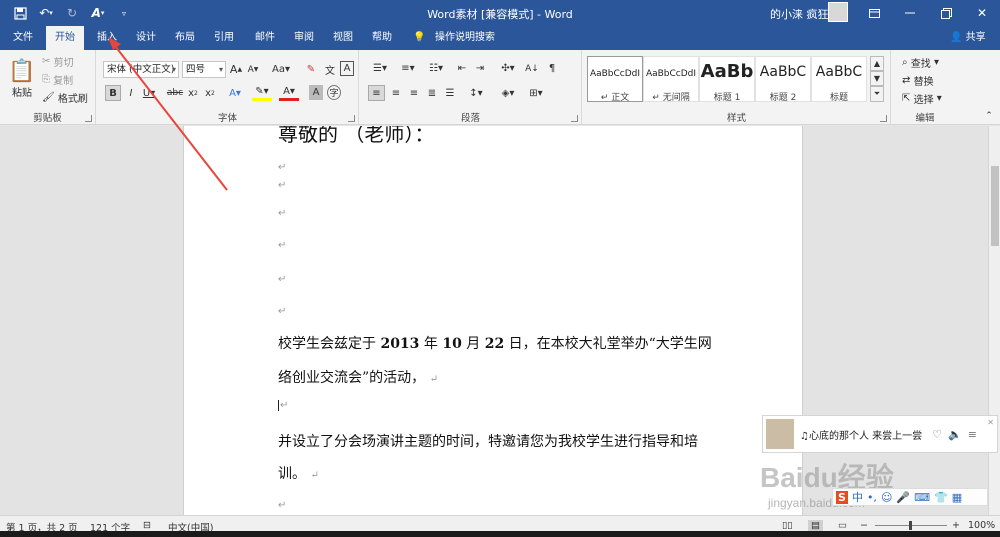 This screenshot has height=537, width=1000. I want to click on keyboard-icon: ⌨, so click(922, 497).